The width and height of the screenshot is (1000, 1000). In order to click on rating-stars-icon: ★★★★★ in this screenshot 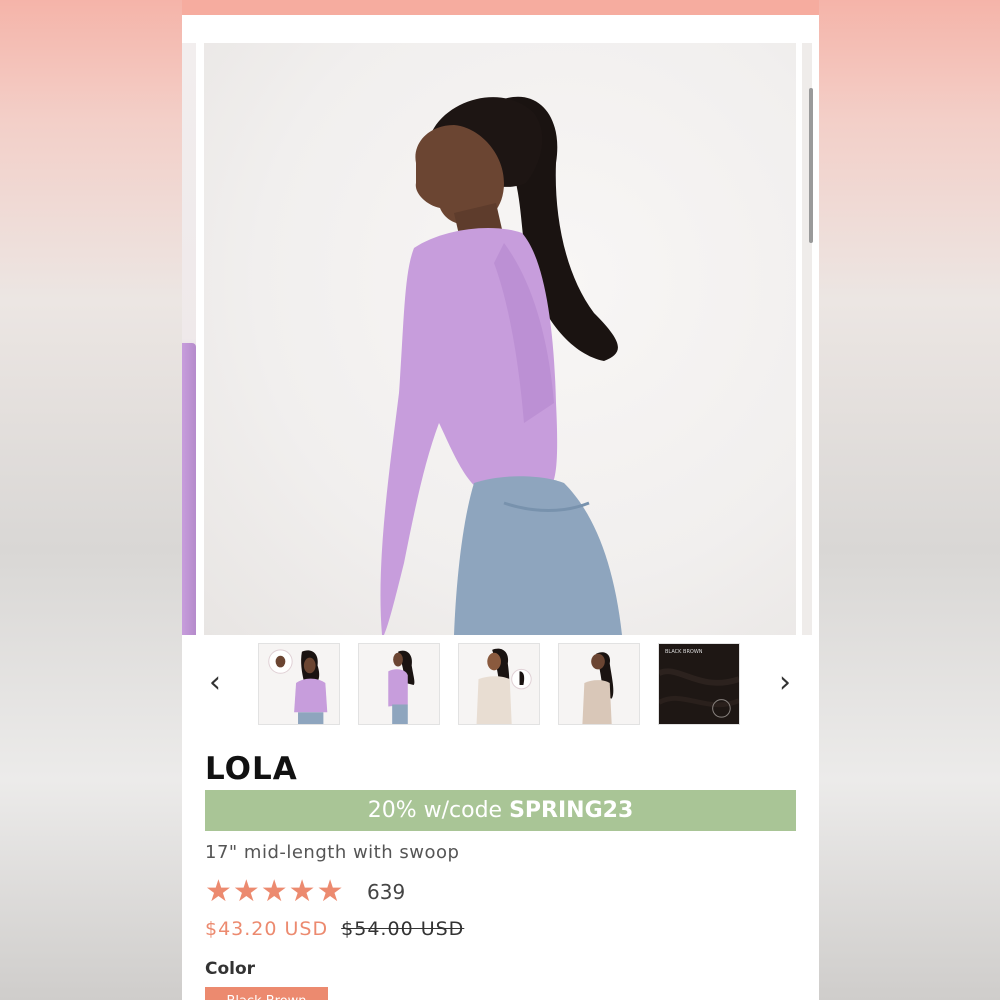, I will do `click(275, 891)`.